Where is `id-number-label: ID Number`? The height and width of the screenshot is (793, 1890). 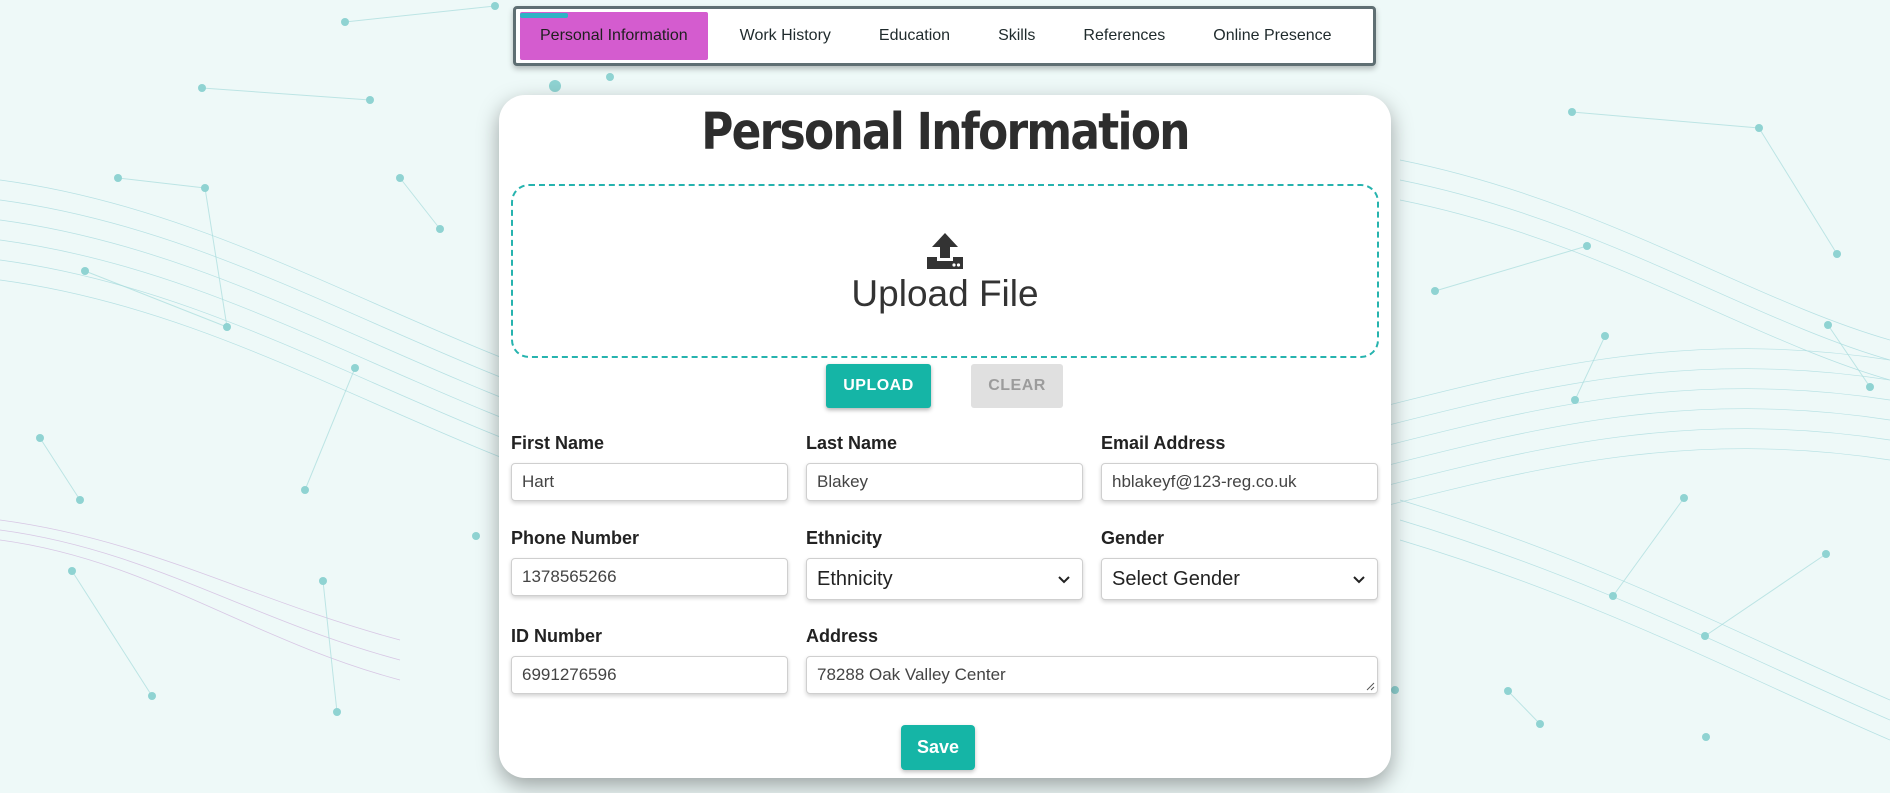 id-number-label: ID Number is located at coordinates (557, 636).